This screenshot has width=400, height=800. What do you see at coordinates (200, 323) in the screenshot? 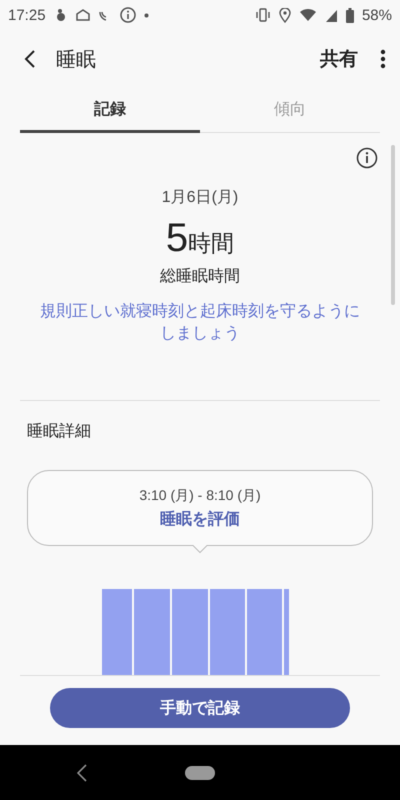
I see `advice-text: 規則正しい就寝時刻と起床時刻を守るようにしましょう` at bounding box center [200, 323].